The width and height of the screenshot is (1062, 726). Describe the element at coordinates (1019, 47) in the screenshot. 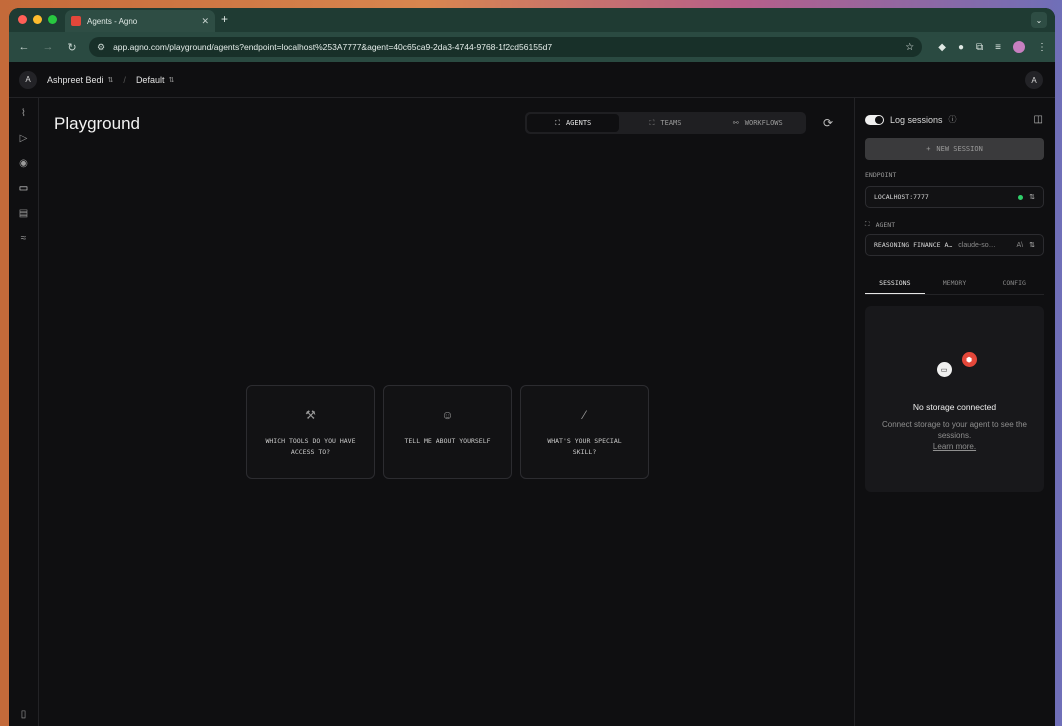

I see `profile-icon` at that location.